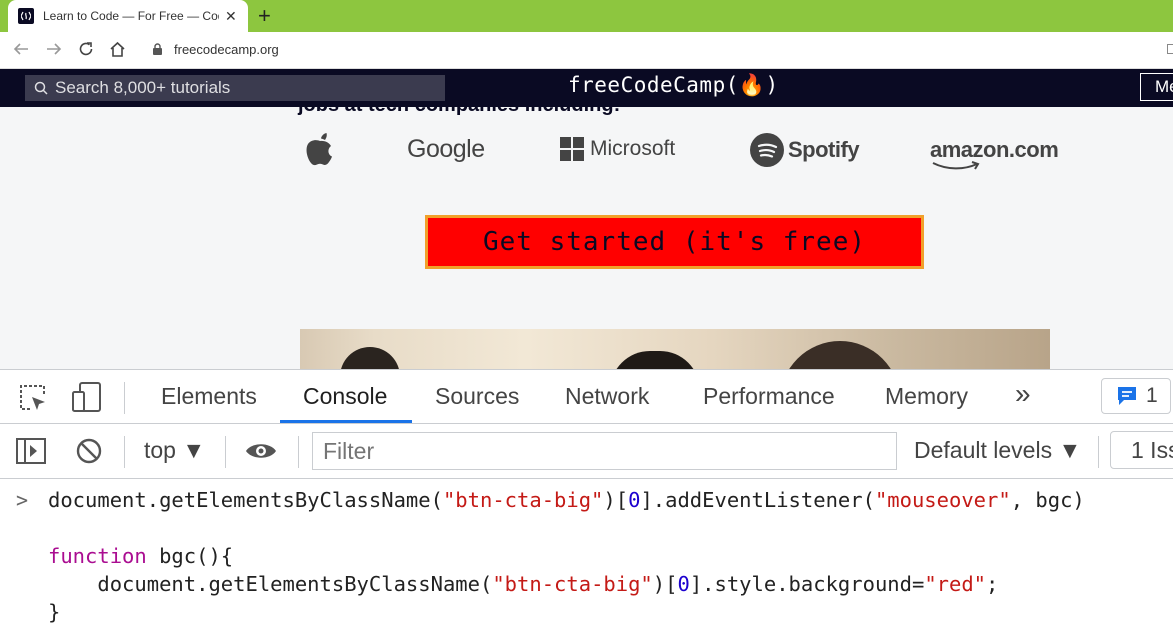 The width and height of the screenshot is (1173, 633). I want to click on back-icon, so click(21, 50).